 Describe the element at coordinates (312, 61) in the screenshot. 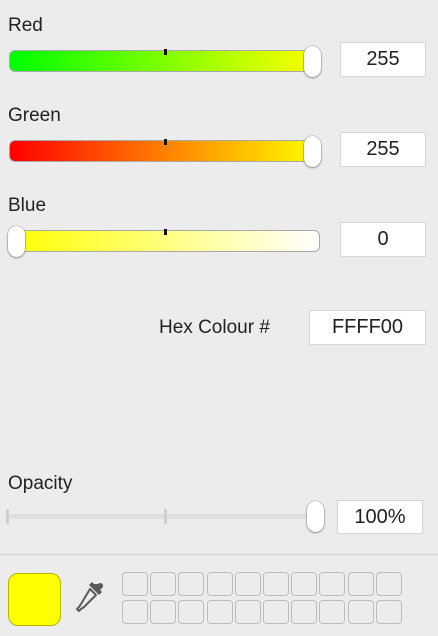

I see `red-slider-knob` at that location.